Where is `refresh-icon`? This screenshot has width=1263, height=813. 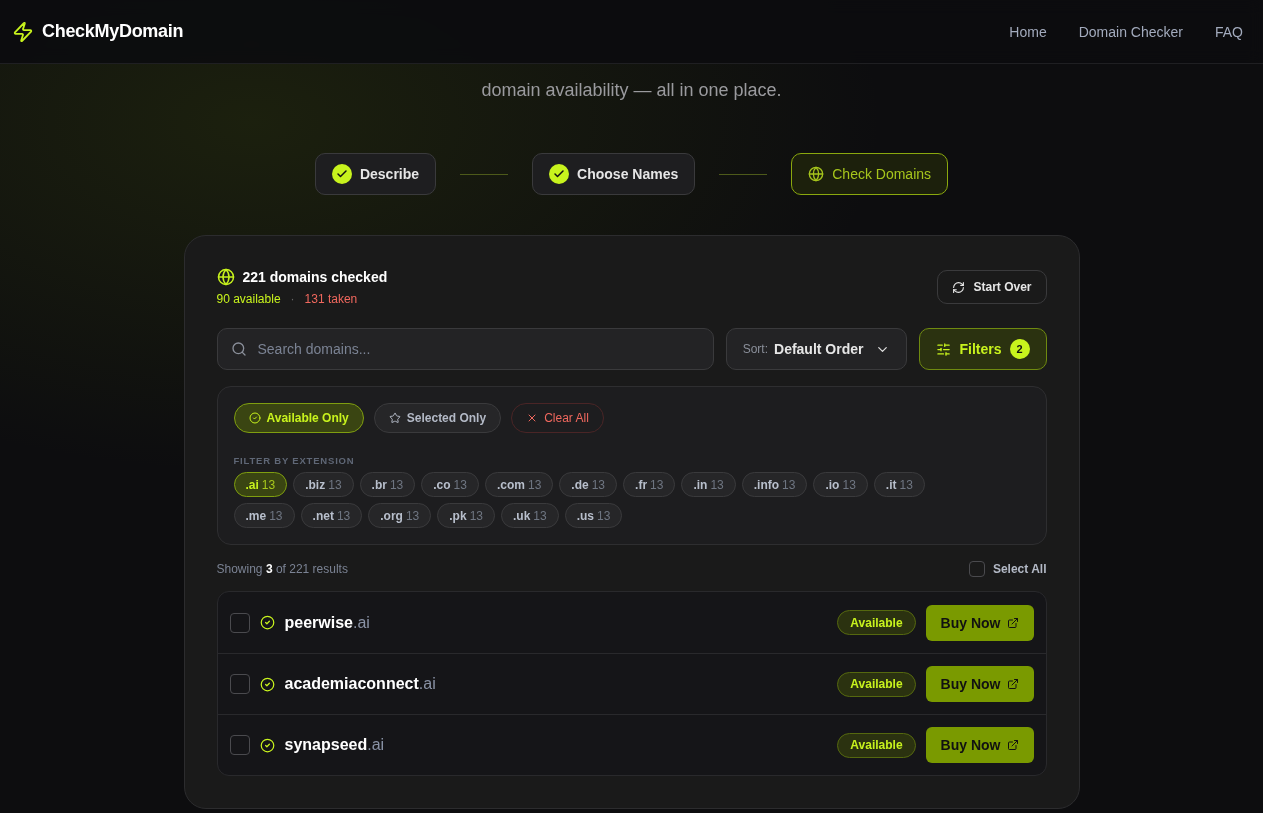
refresh-icon is located at coordinates (959, 287).